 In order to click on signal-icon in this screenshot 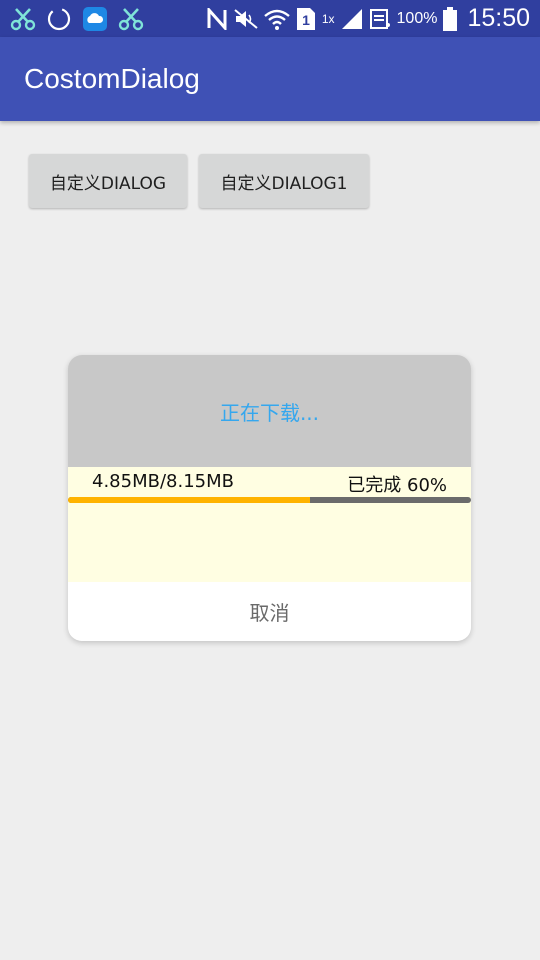, I will do `click(352, 19)`.